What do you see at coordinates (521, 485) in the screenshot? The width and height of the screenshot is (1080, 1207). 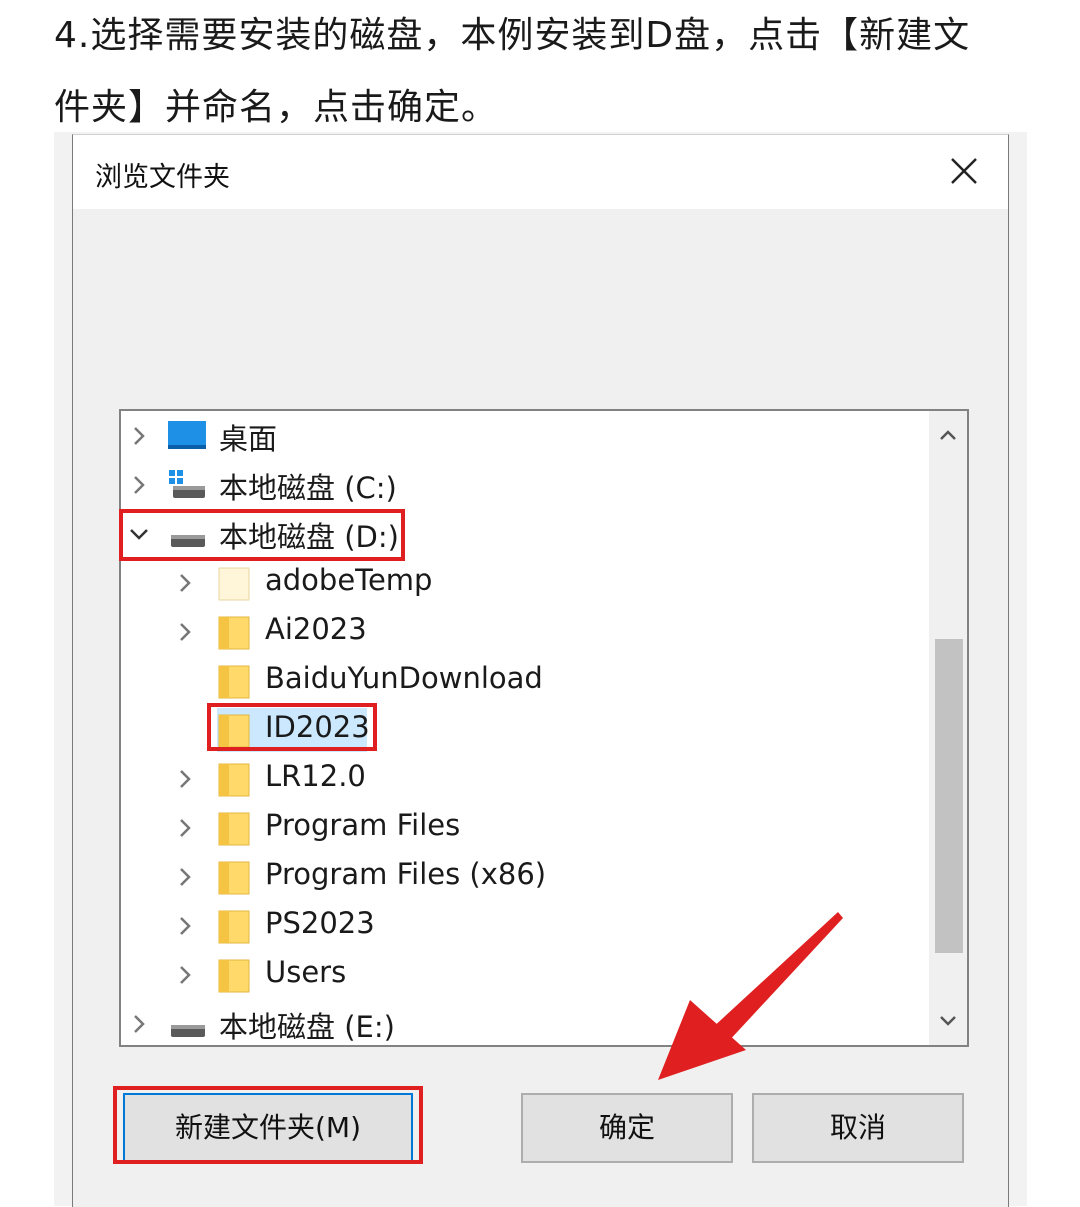 I see `tree-item-drive-c: 本地磁盘 (C:)` at bounding box center [521, 485].